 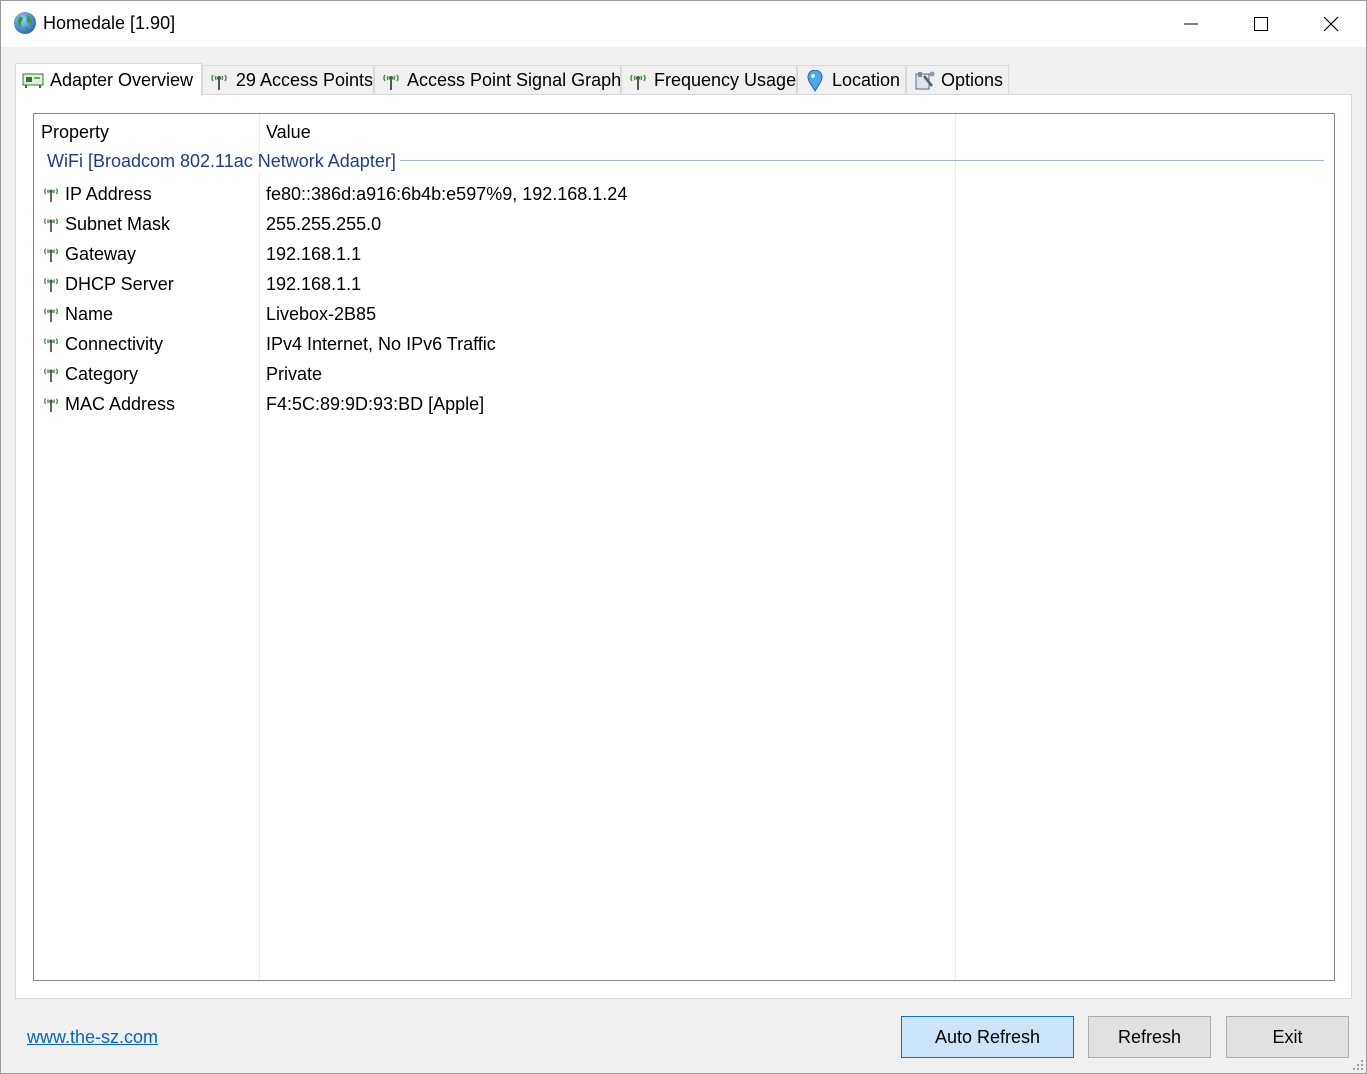 I want to click on maximize-button, so click(x=1261, y=24).